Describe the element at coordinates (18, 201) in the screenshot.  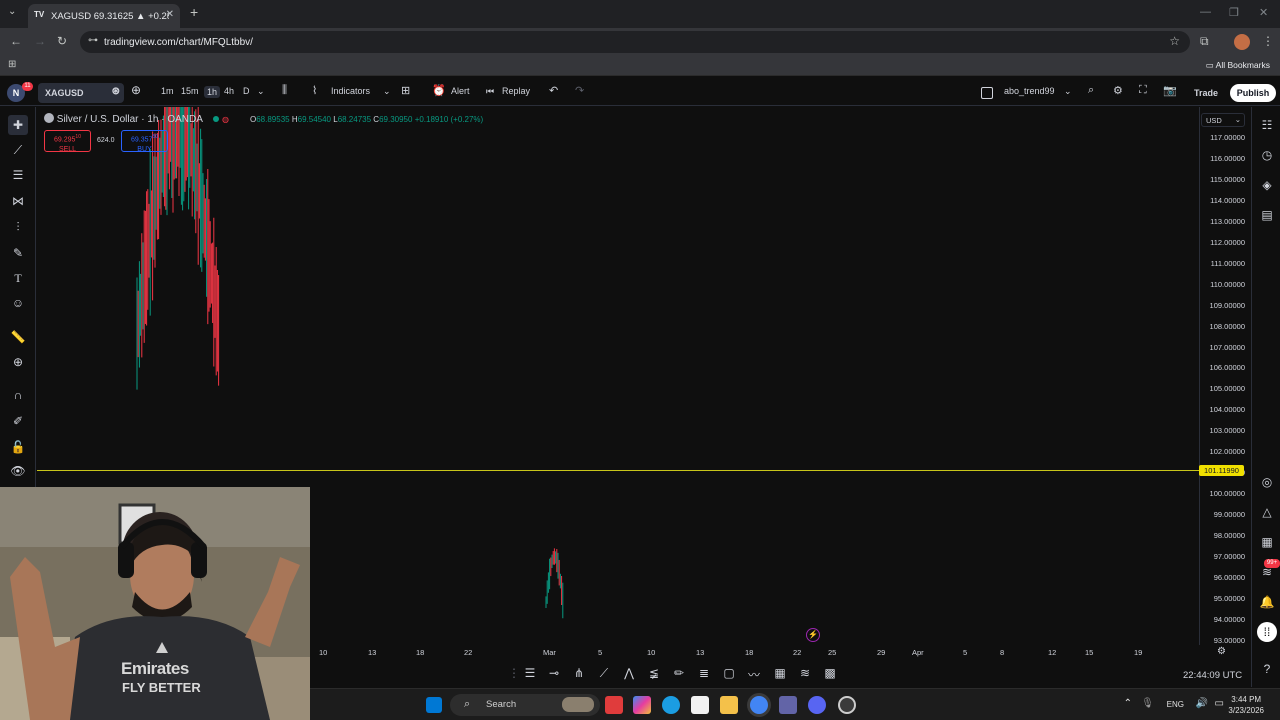
I see `pattern-tool-icon: ⋈` at that location.